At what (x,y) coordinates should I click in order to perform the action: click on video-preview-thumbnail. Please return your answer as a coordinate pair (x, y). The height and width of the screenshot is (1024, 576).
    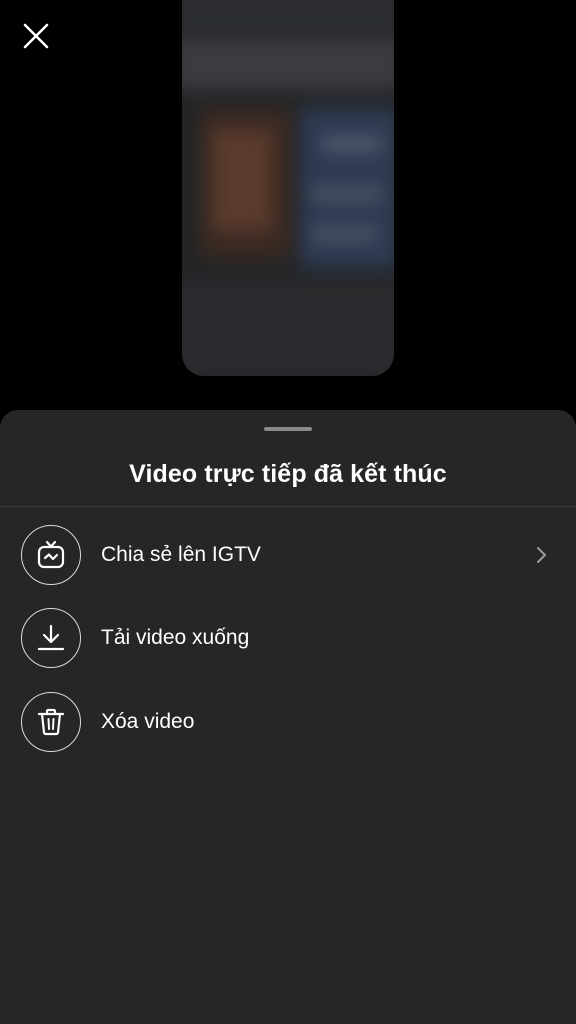
    Looking at the image, I should click on (288, 188).